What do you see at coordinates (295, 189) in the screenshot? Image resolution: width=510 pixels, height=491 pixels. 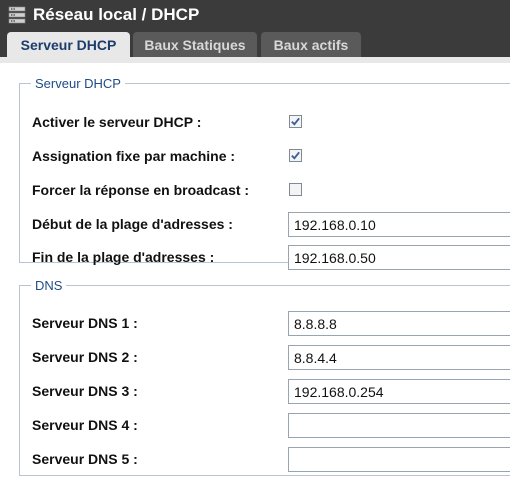 I see `force-broadcast-checkbox` at bounding box center [295, 189].